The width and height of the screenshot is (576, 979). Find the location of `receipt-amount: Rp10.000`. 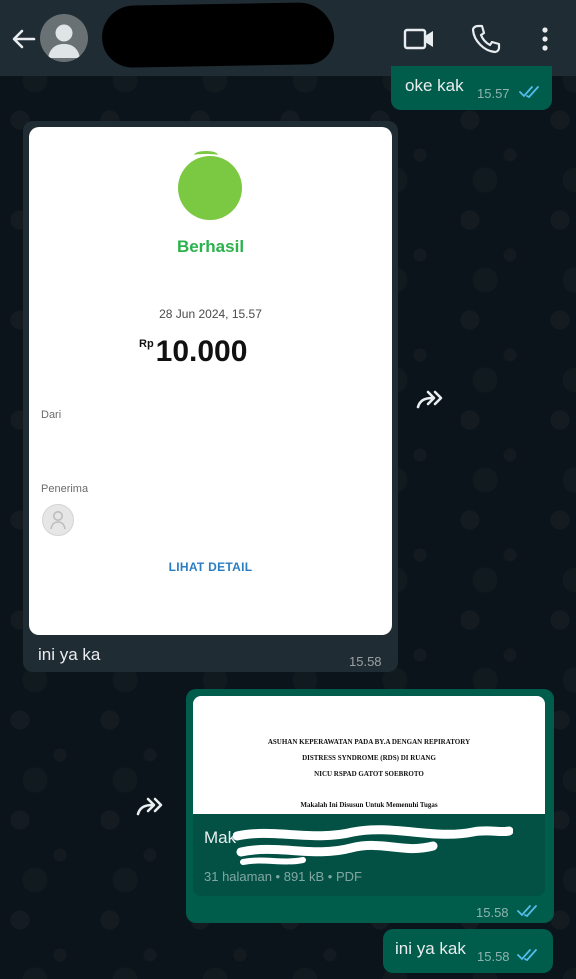

receipt-amount: Rp10.000 is located at coordinates (193, 352).